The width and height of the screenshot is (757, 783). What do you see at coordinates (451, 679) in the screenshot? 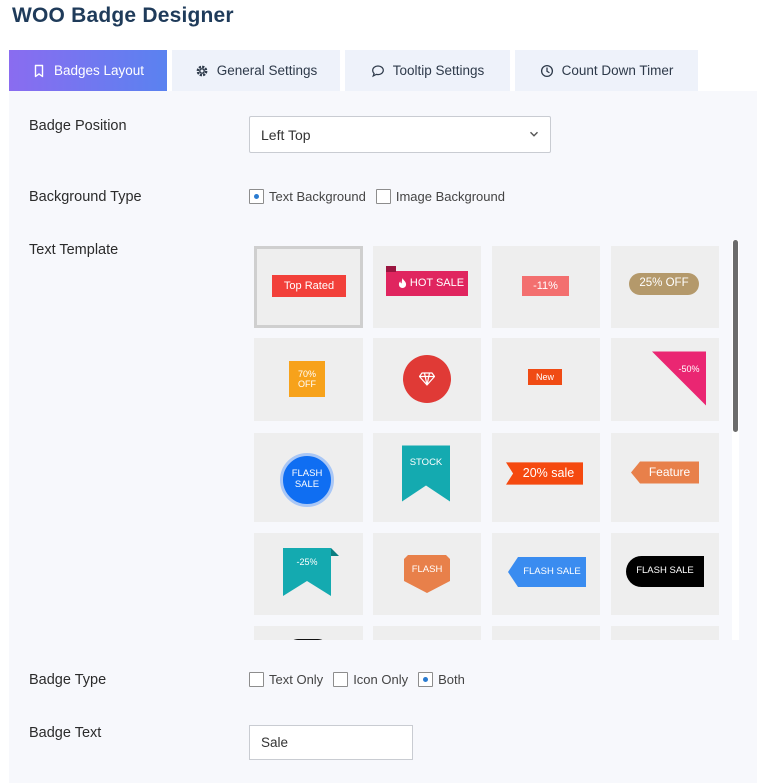
I see `both-label: Both` at bounding box center [451, 679].